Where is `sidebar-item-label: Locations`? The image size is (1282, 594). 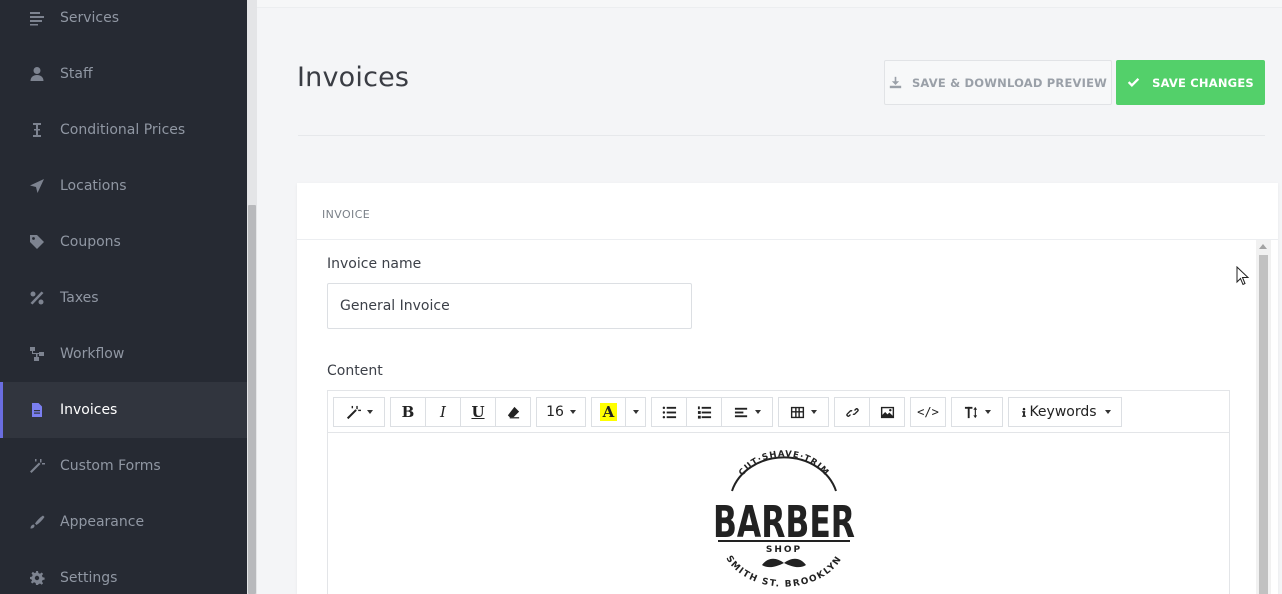 sidebar-item-label: Locations is located at coordinates (93, 186).